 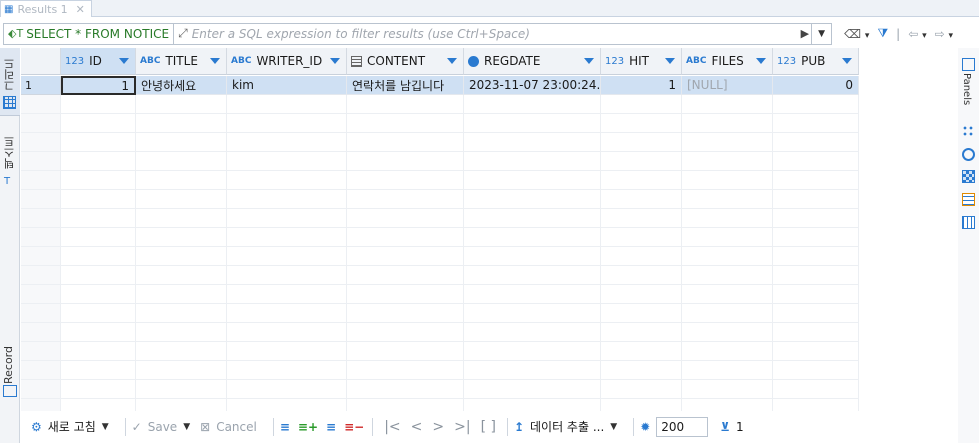 I want to click on first-page-icon: |<, so click(x=392, y=427).